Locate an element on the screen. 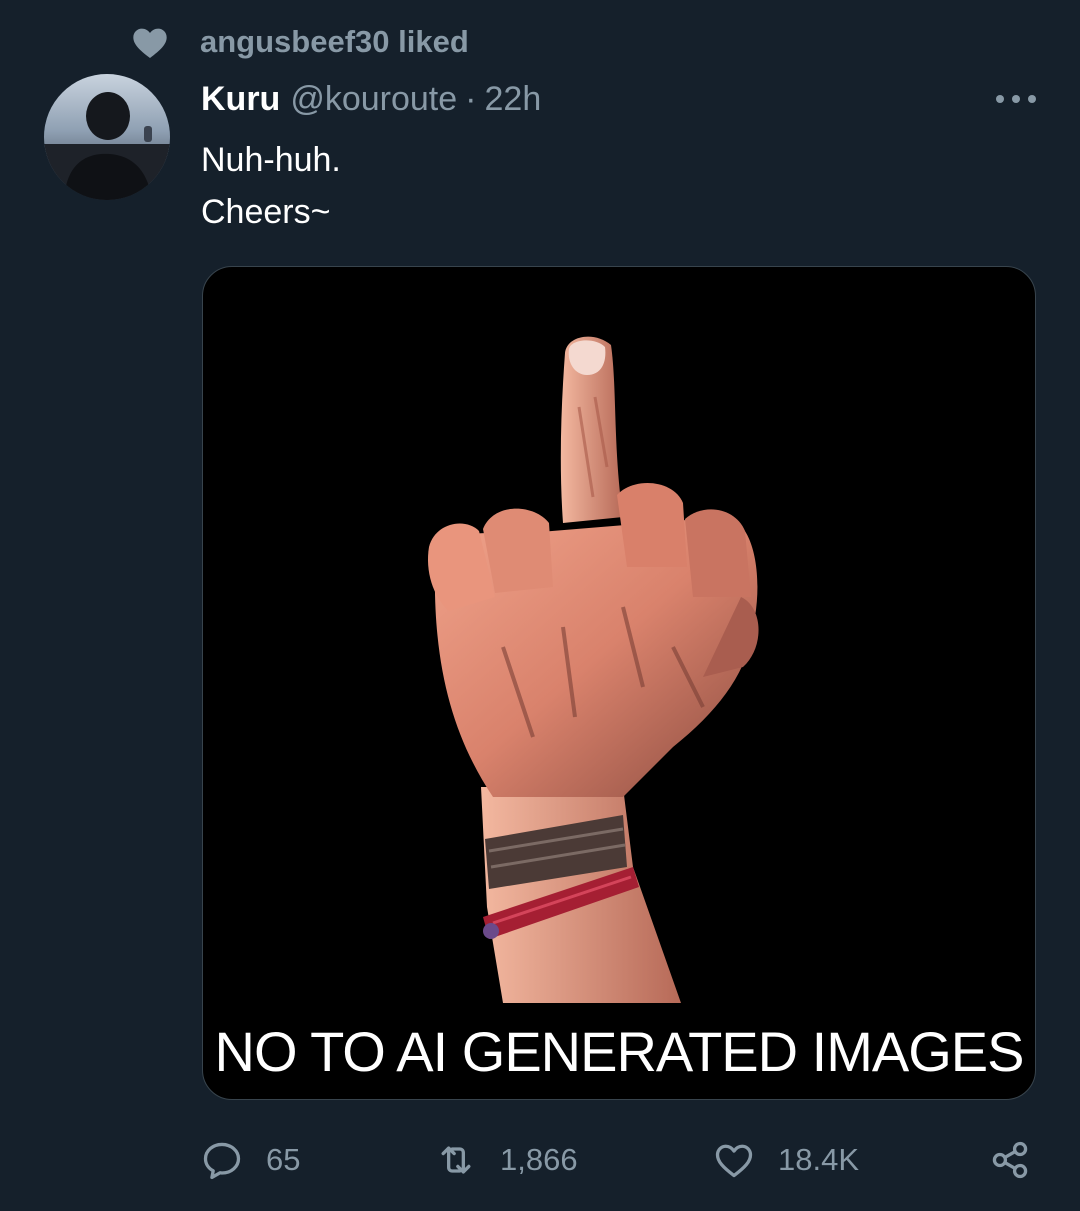 The height and width of the screenshot is (1211, 1080). more-options-button is located at coordinates (1016, 99).